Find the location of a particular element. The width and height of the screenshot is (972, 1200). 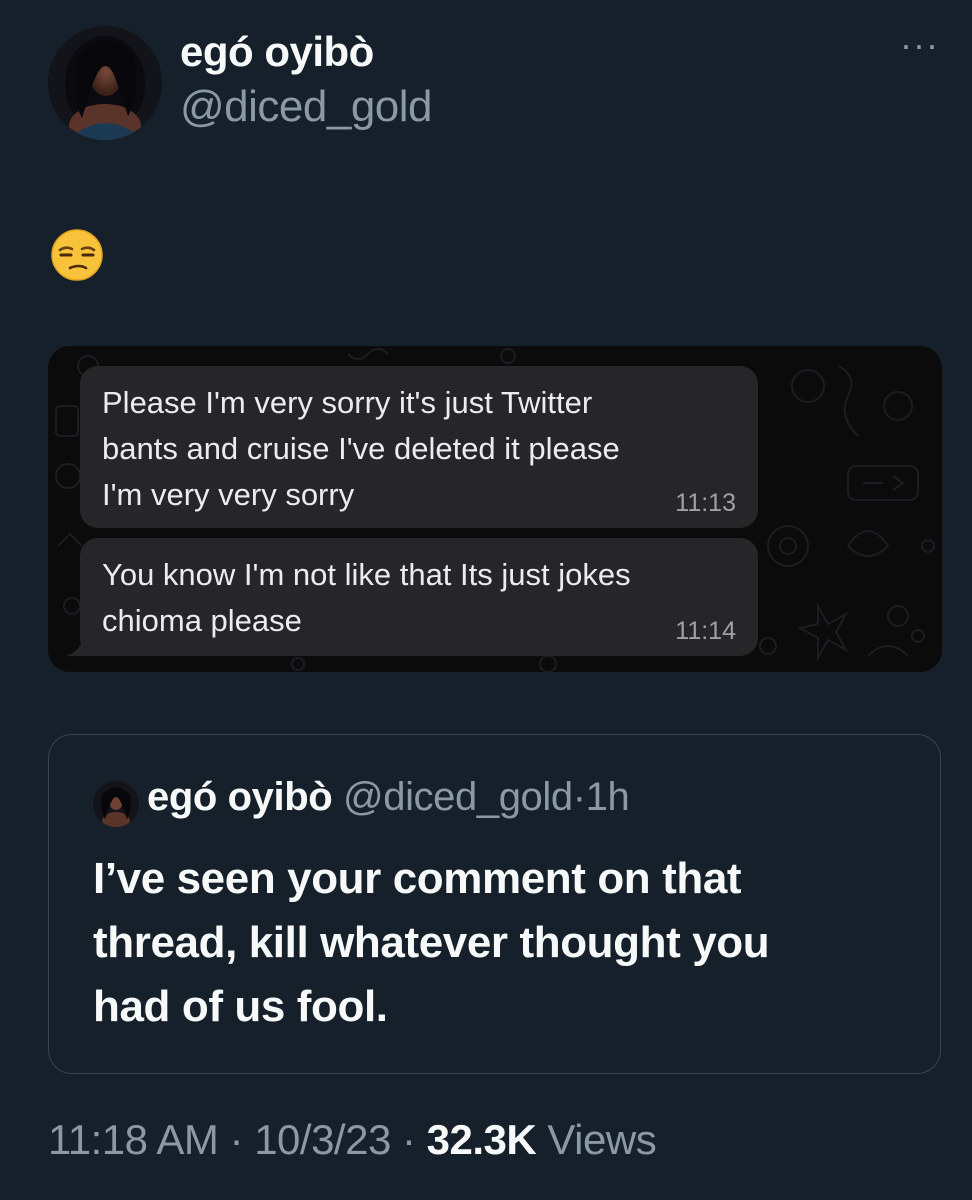

quoted-text-line: thread, kill whatever thought you is located at coordinates (431, 942).